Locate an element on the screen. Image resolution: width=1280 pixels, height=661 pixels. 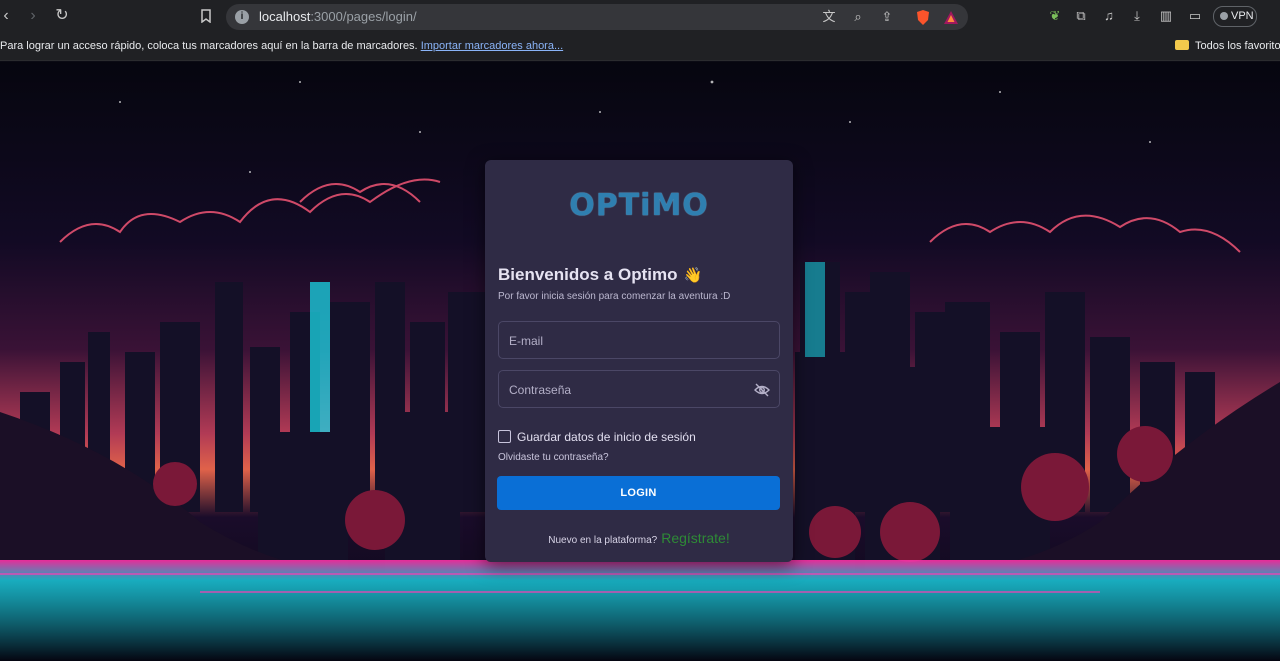
optimo-logo: OPTiMO is located at coordinates (639, 205).